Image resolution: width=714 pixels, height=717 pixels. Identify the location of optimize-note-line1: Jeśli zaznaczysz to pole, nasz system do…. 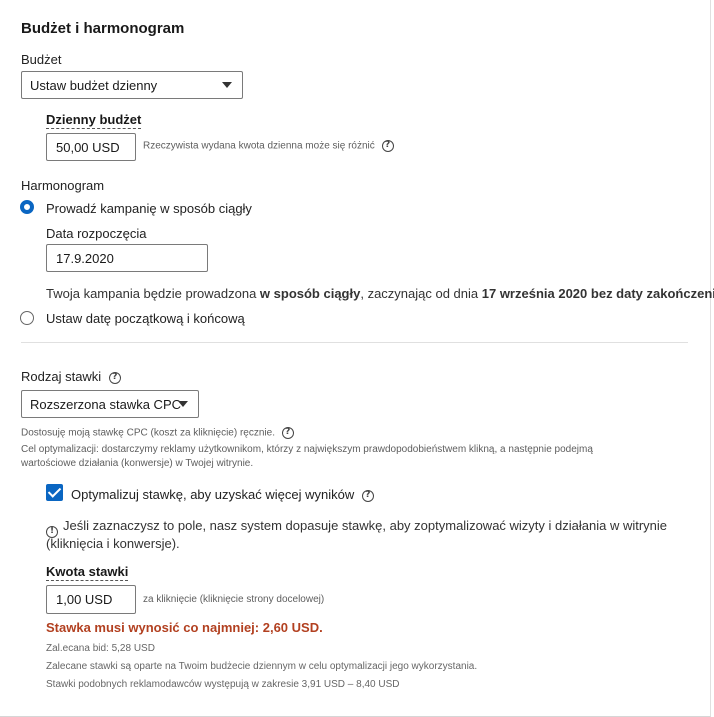
(365, 525).